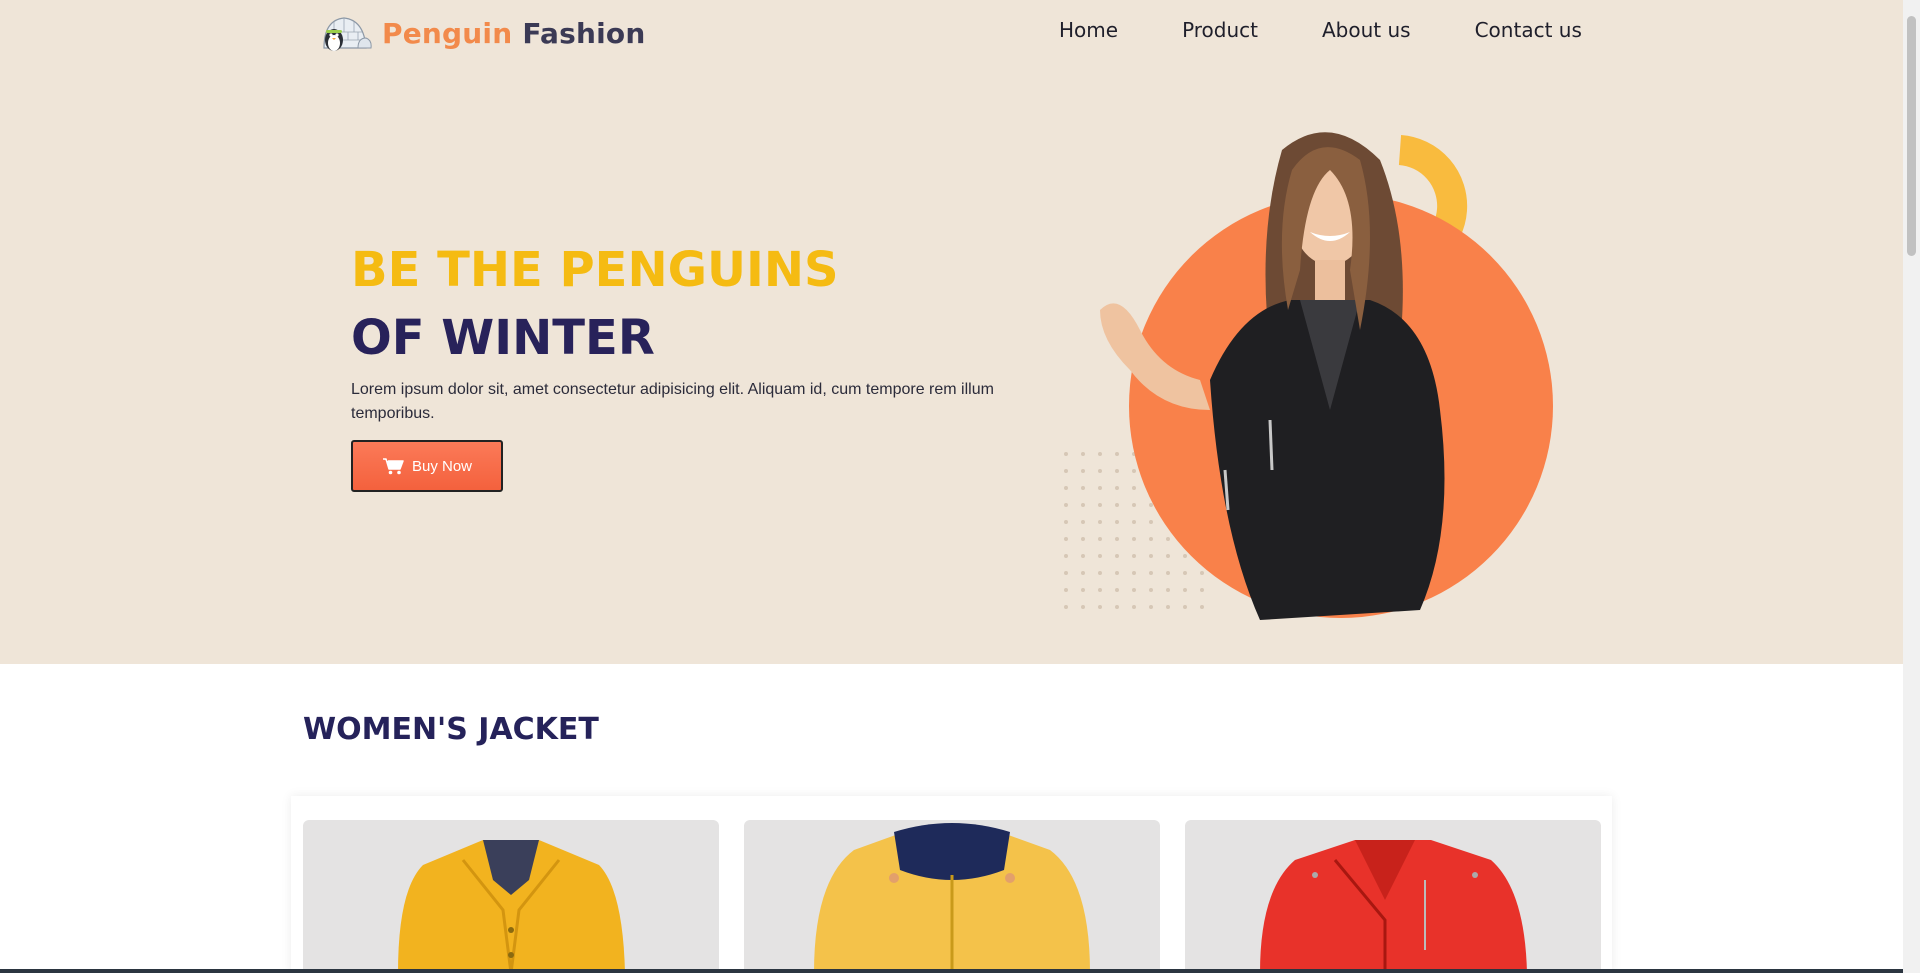  I want to click on nav-product-link: Product, so click(1220, 30).